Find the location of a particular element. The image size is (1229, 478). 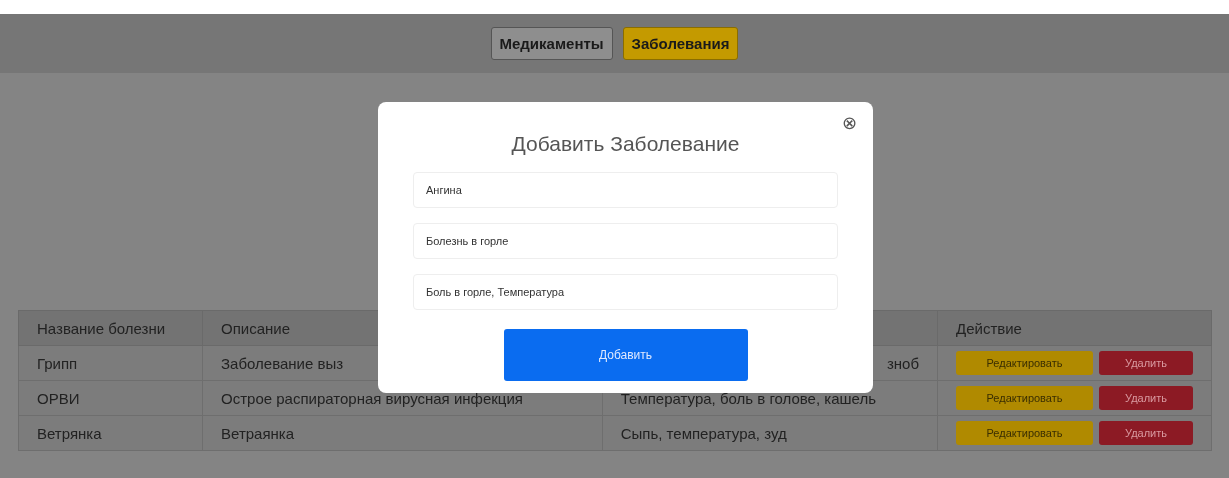

table-header-cell: Название болезни is located at coordinates (110, 328).